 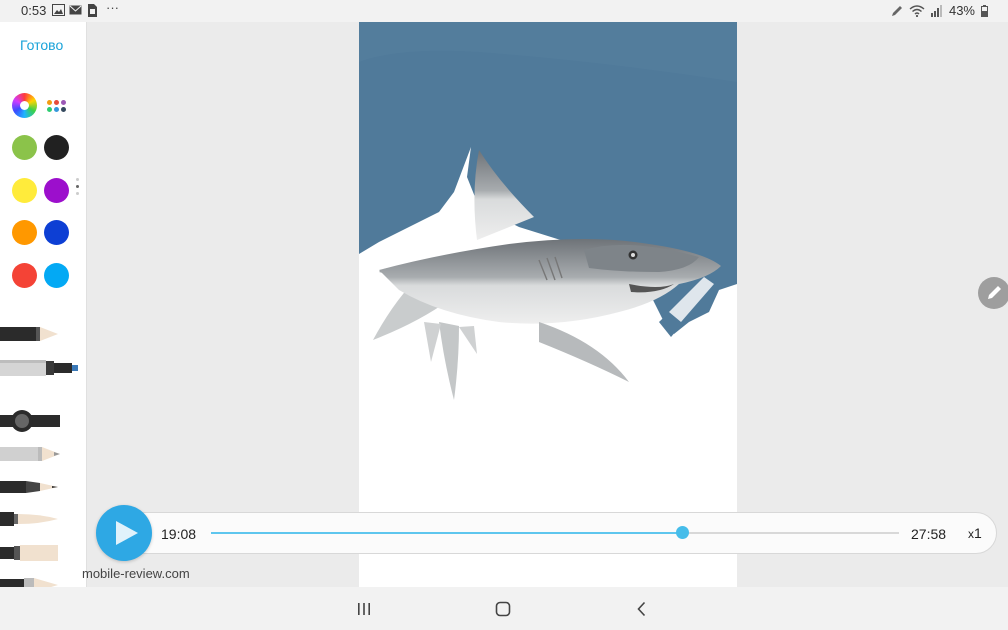 What do you see at coordinates (57, 106) in the screenshot?
I see `palette-icon` at bounding box center [57, 106].